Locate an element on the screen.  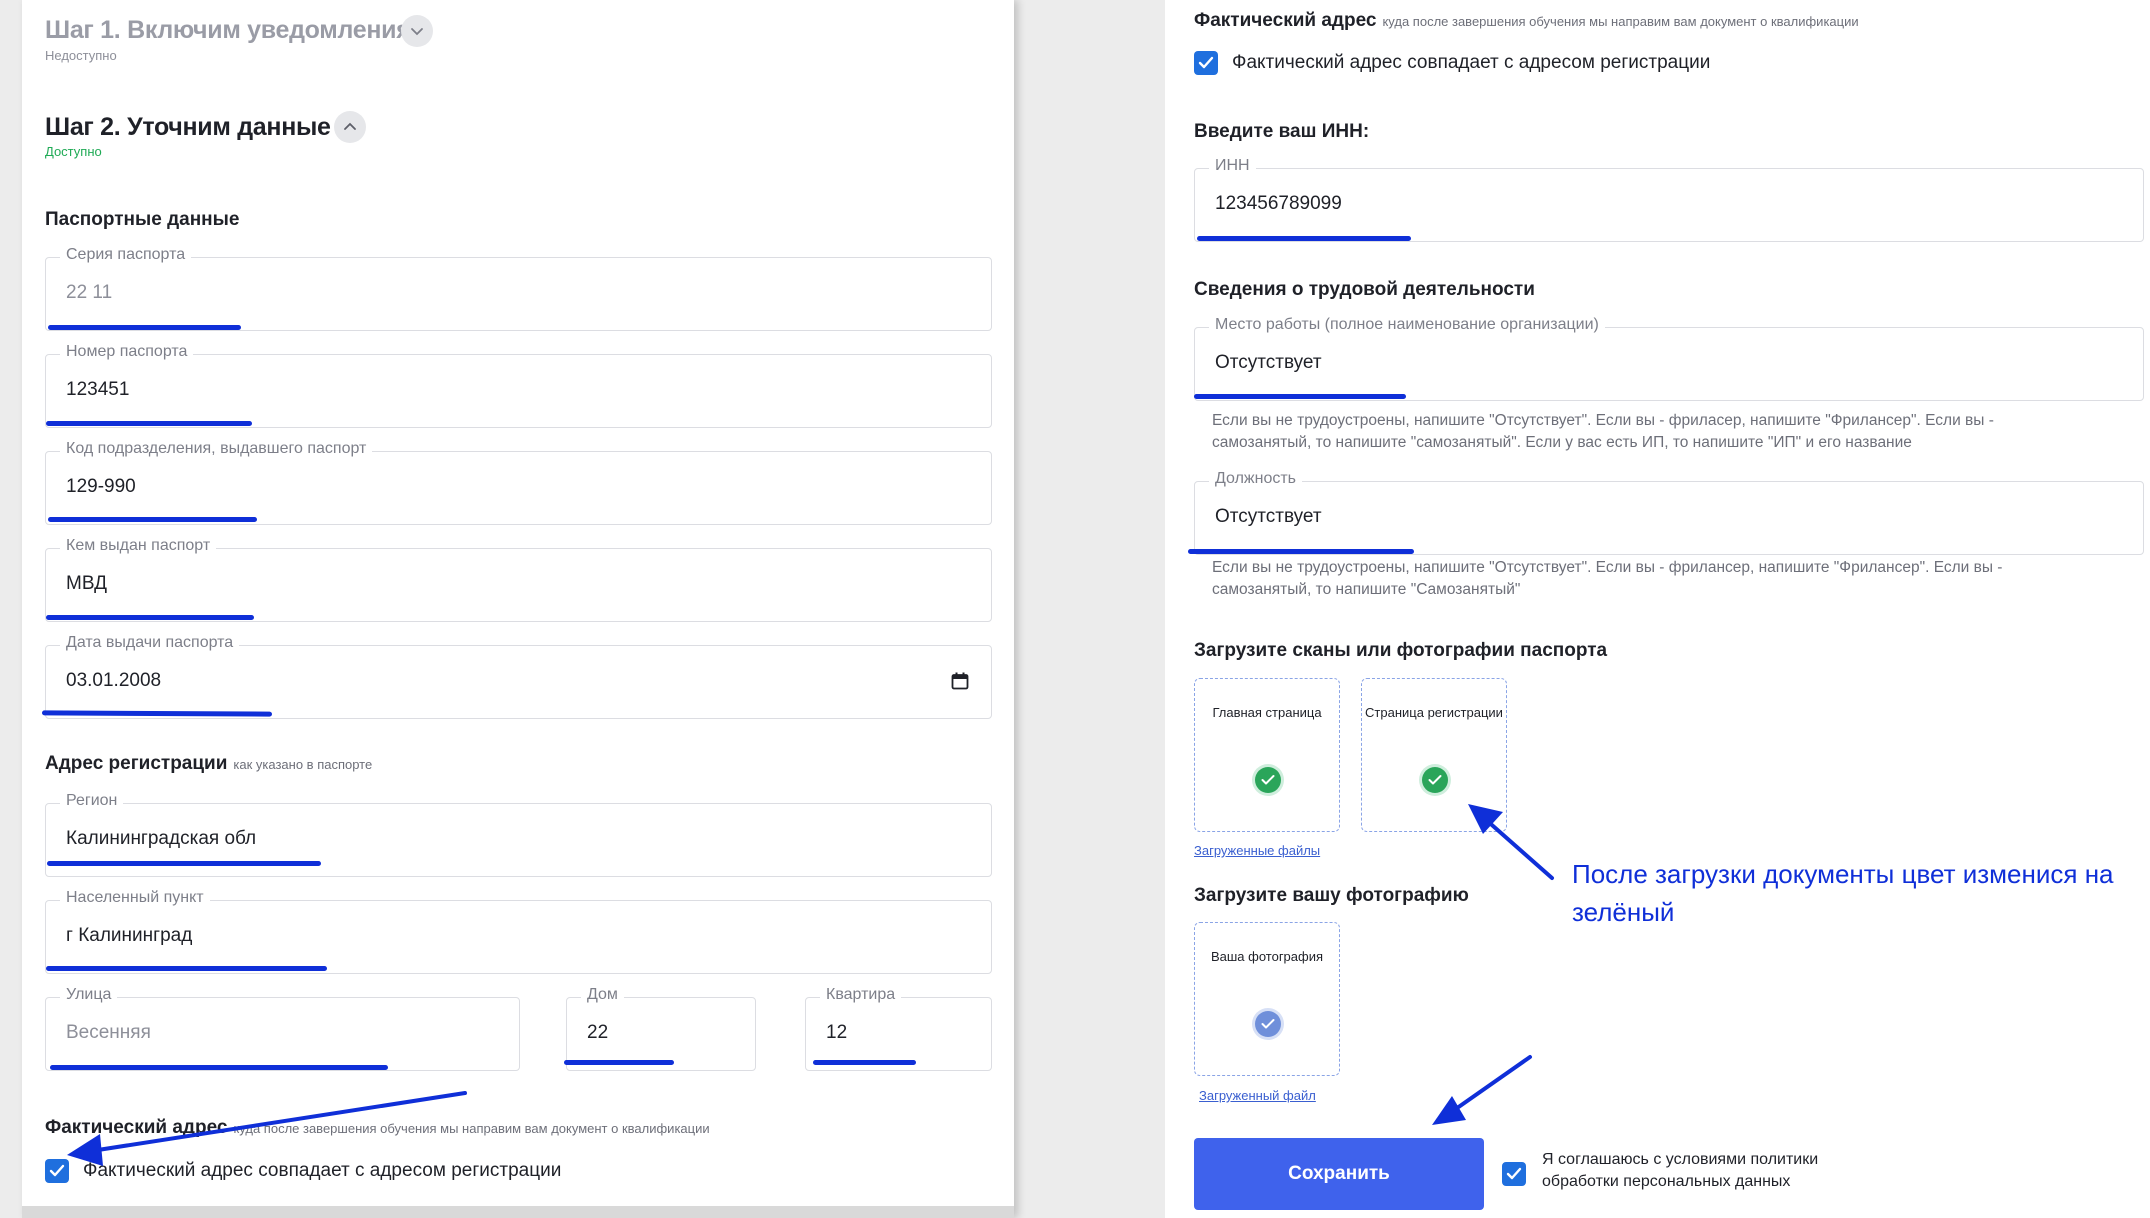
street-label: Улица is located at coordinates (89, 995).